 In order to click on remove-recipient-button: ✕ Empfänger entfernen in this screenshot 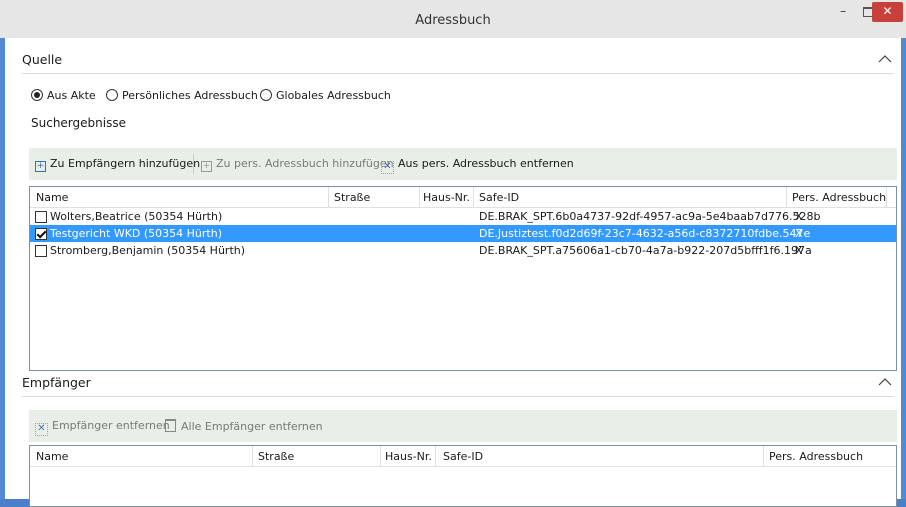, I will do `click(102, 427)`.